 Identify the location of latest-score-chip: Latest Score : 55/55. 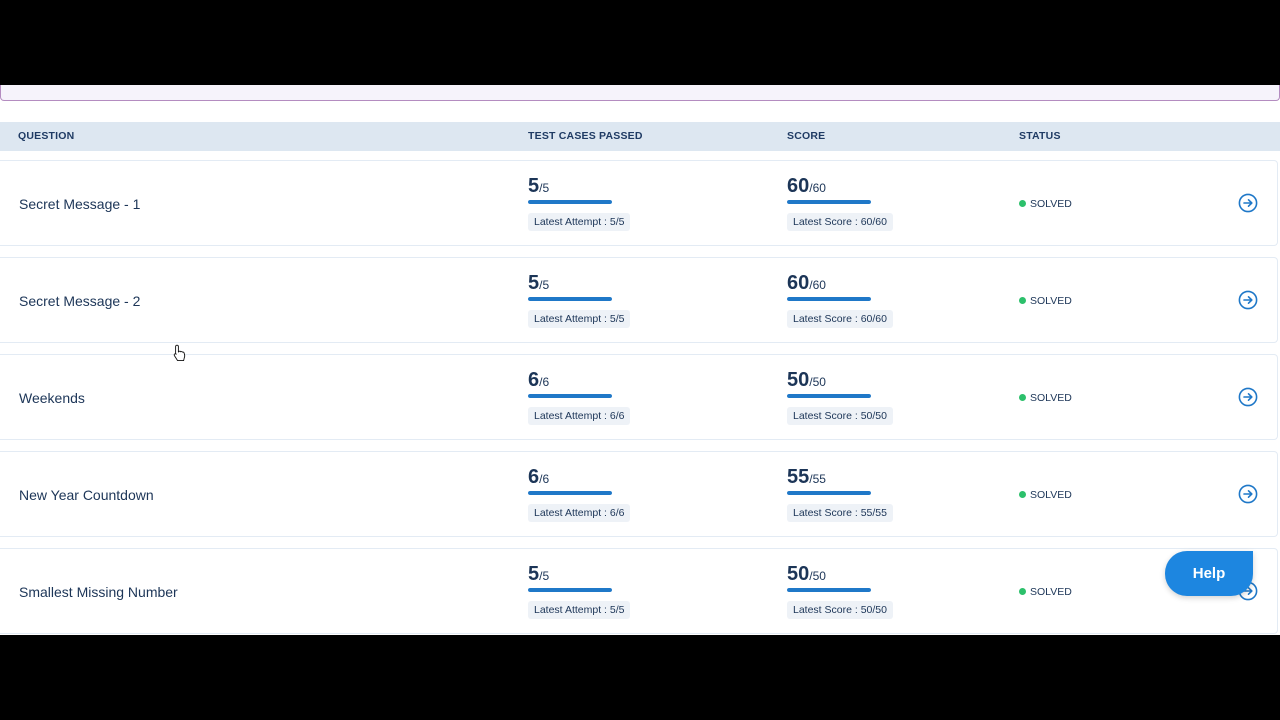
(840, 513).